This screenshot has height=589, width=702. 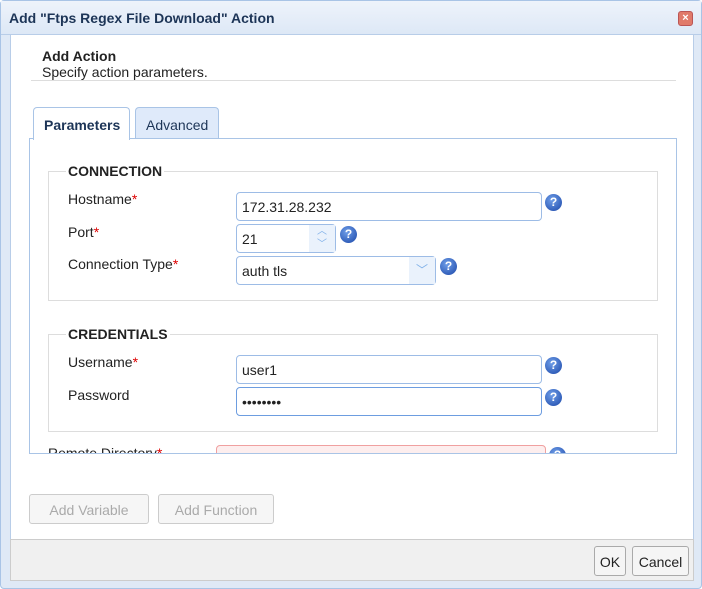 What do you see at coordinates (105, 449) in the screenshot?
I see `remote-directory-label: Remote Directory*` at bounding box center [105, 449].